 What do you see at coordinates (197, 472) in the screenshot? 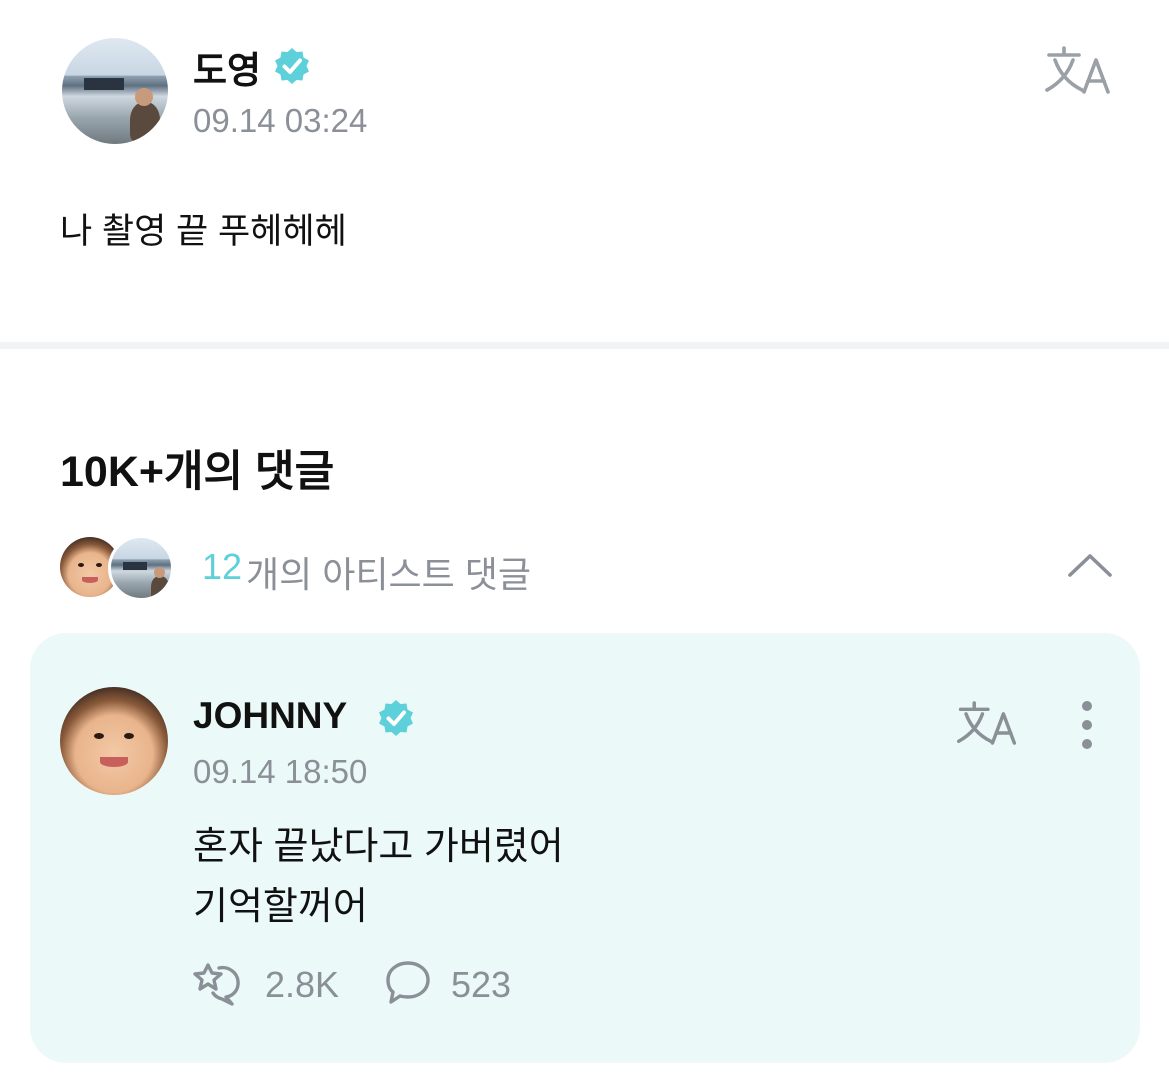
I see `comments-heading: 10K+개의 댓글` at bounding box center [197, 472].